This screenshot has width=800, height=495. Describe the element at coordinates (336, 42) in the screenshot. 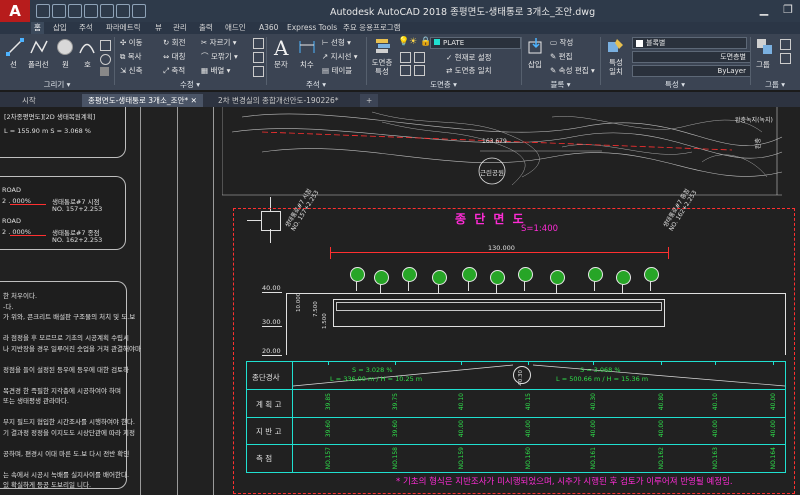

I see `linear-dim-tool: ⊢ 선형 ▾` at that location.